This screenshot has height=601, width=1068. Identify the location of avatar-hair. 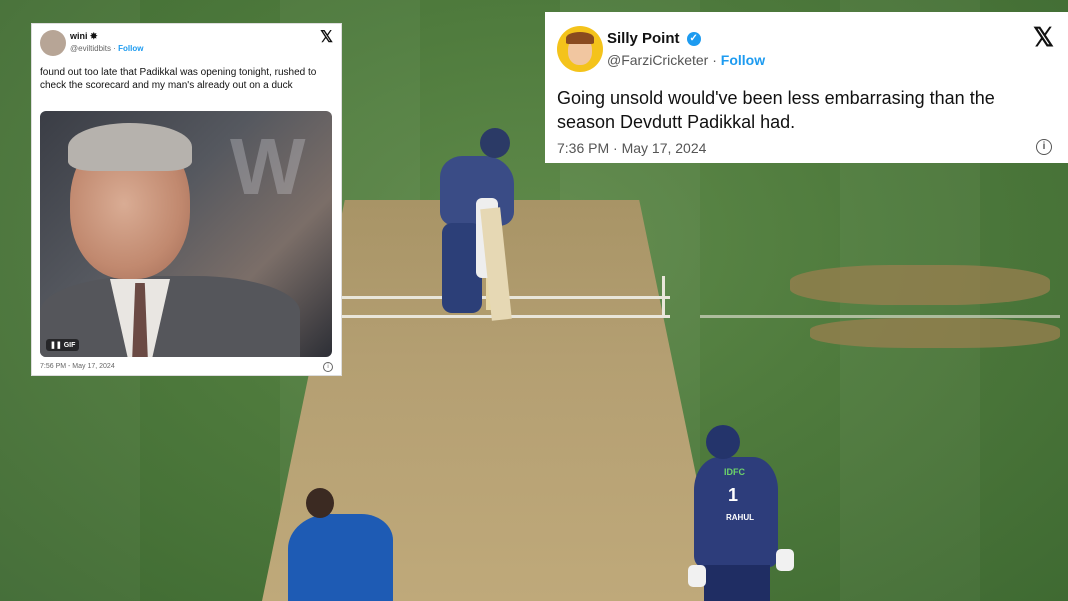
(580, 38).